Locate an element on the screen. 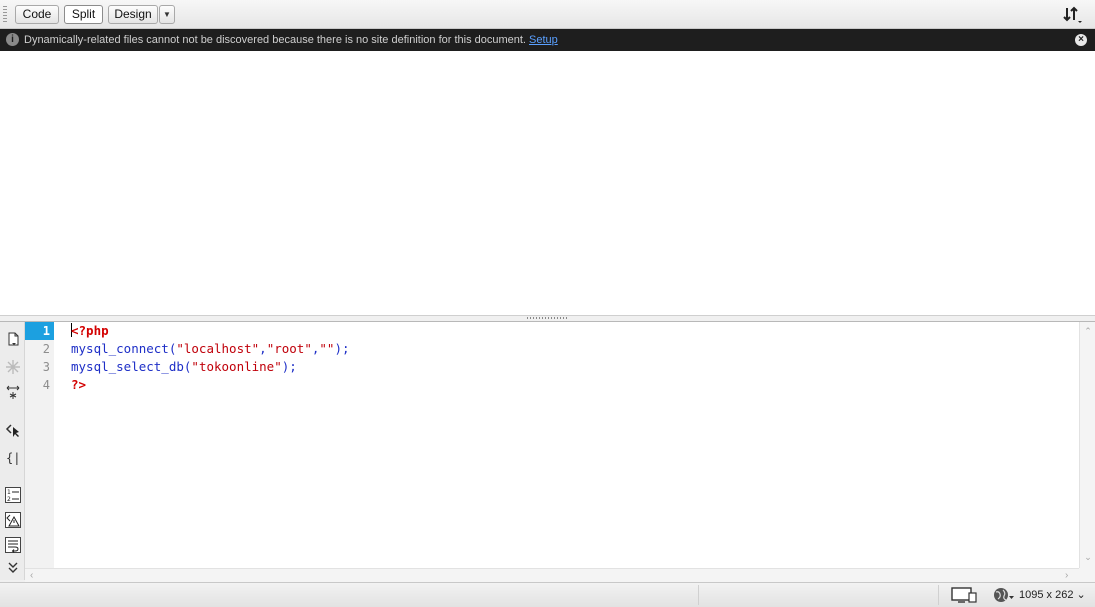  highlight-invalid-code-icon is located at coordinates (13, 520).